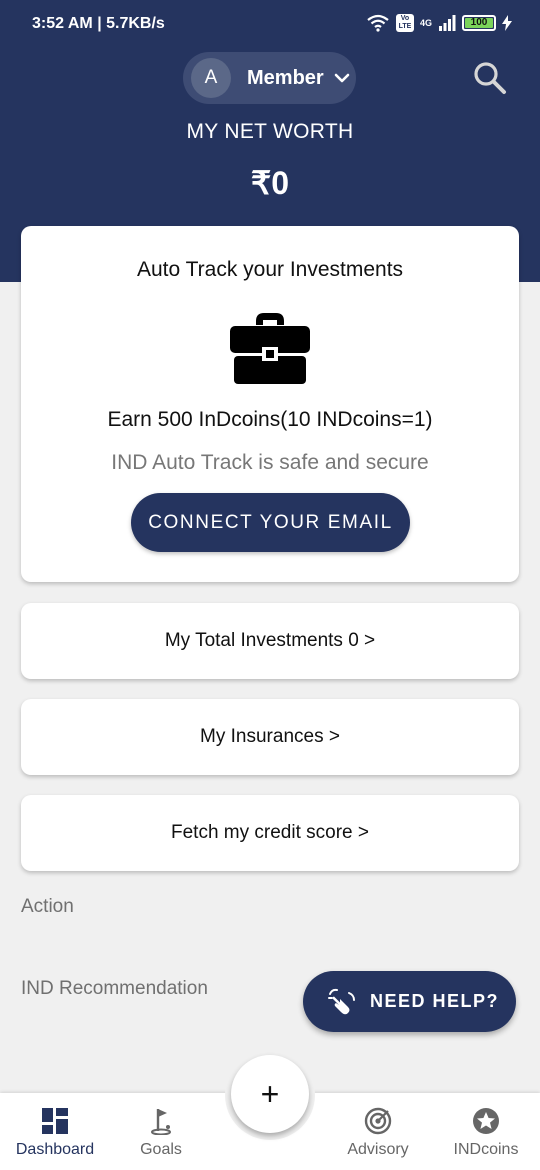 Image resolution: width=540 pixels, height=1170 pixels. I want to click on plus-icon: +, so click(270, 1094).